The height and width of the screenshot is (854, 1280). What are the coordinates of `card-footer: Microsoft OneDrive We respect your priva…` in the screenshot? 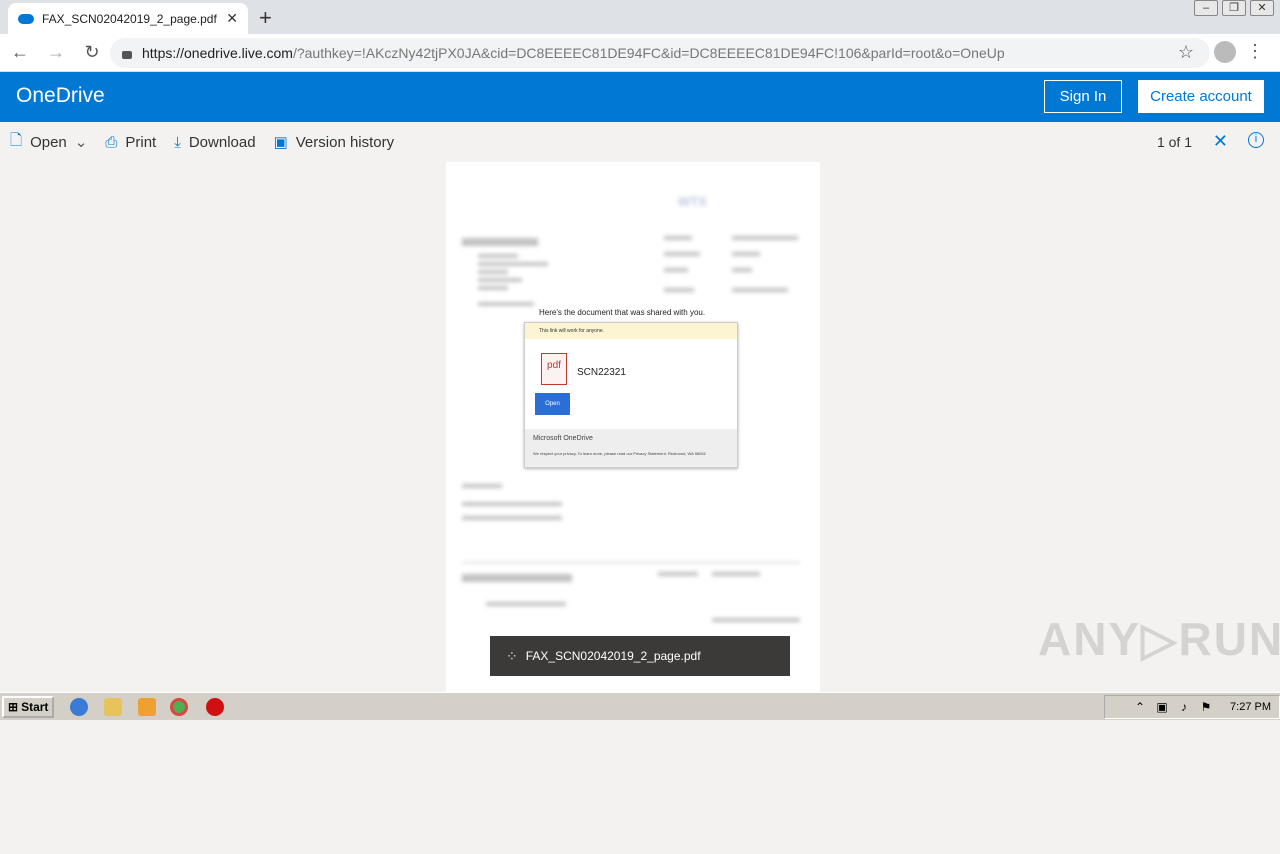 It's located at (631, 448).